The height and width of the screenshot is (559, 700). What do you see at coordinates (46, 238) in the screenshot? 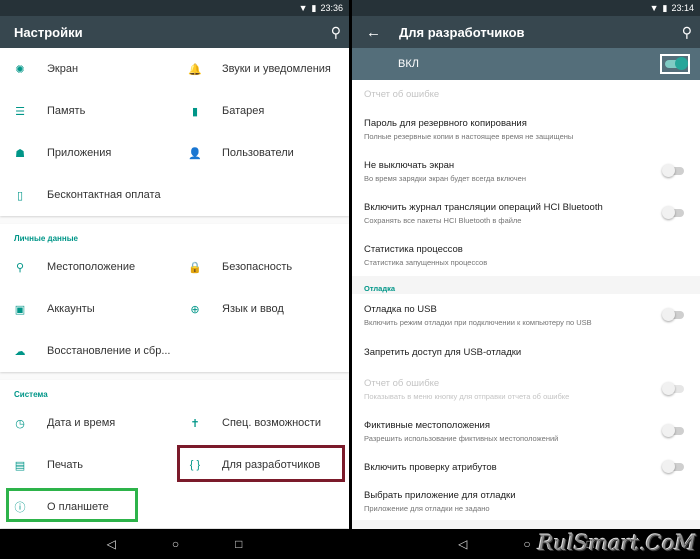
I see `section-title-personal: Личные данные` at bounding box center [46, 238].